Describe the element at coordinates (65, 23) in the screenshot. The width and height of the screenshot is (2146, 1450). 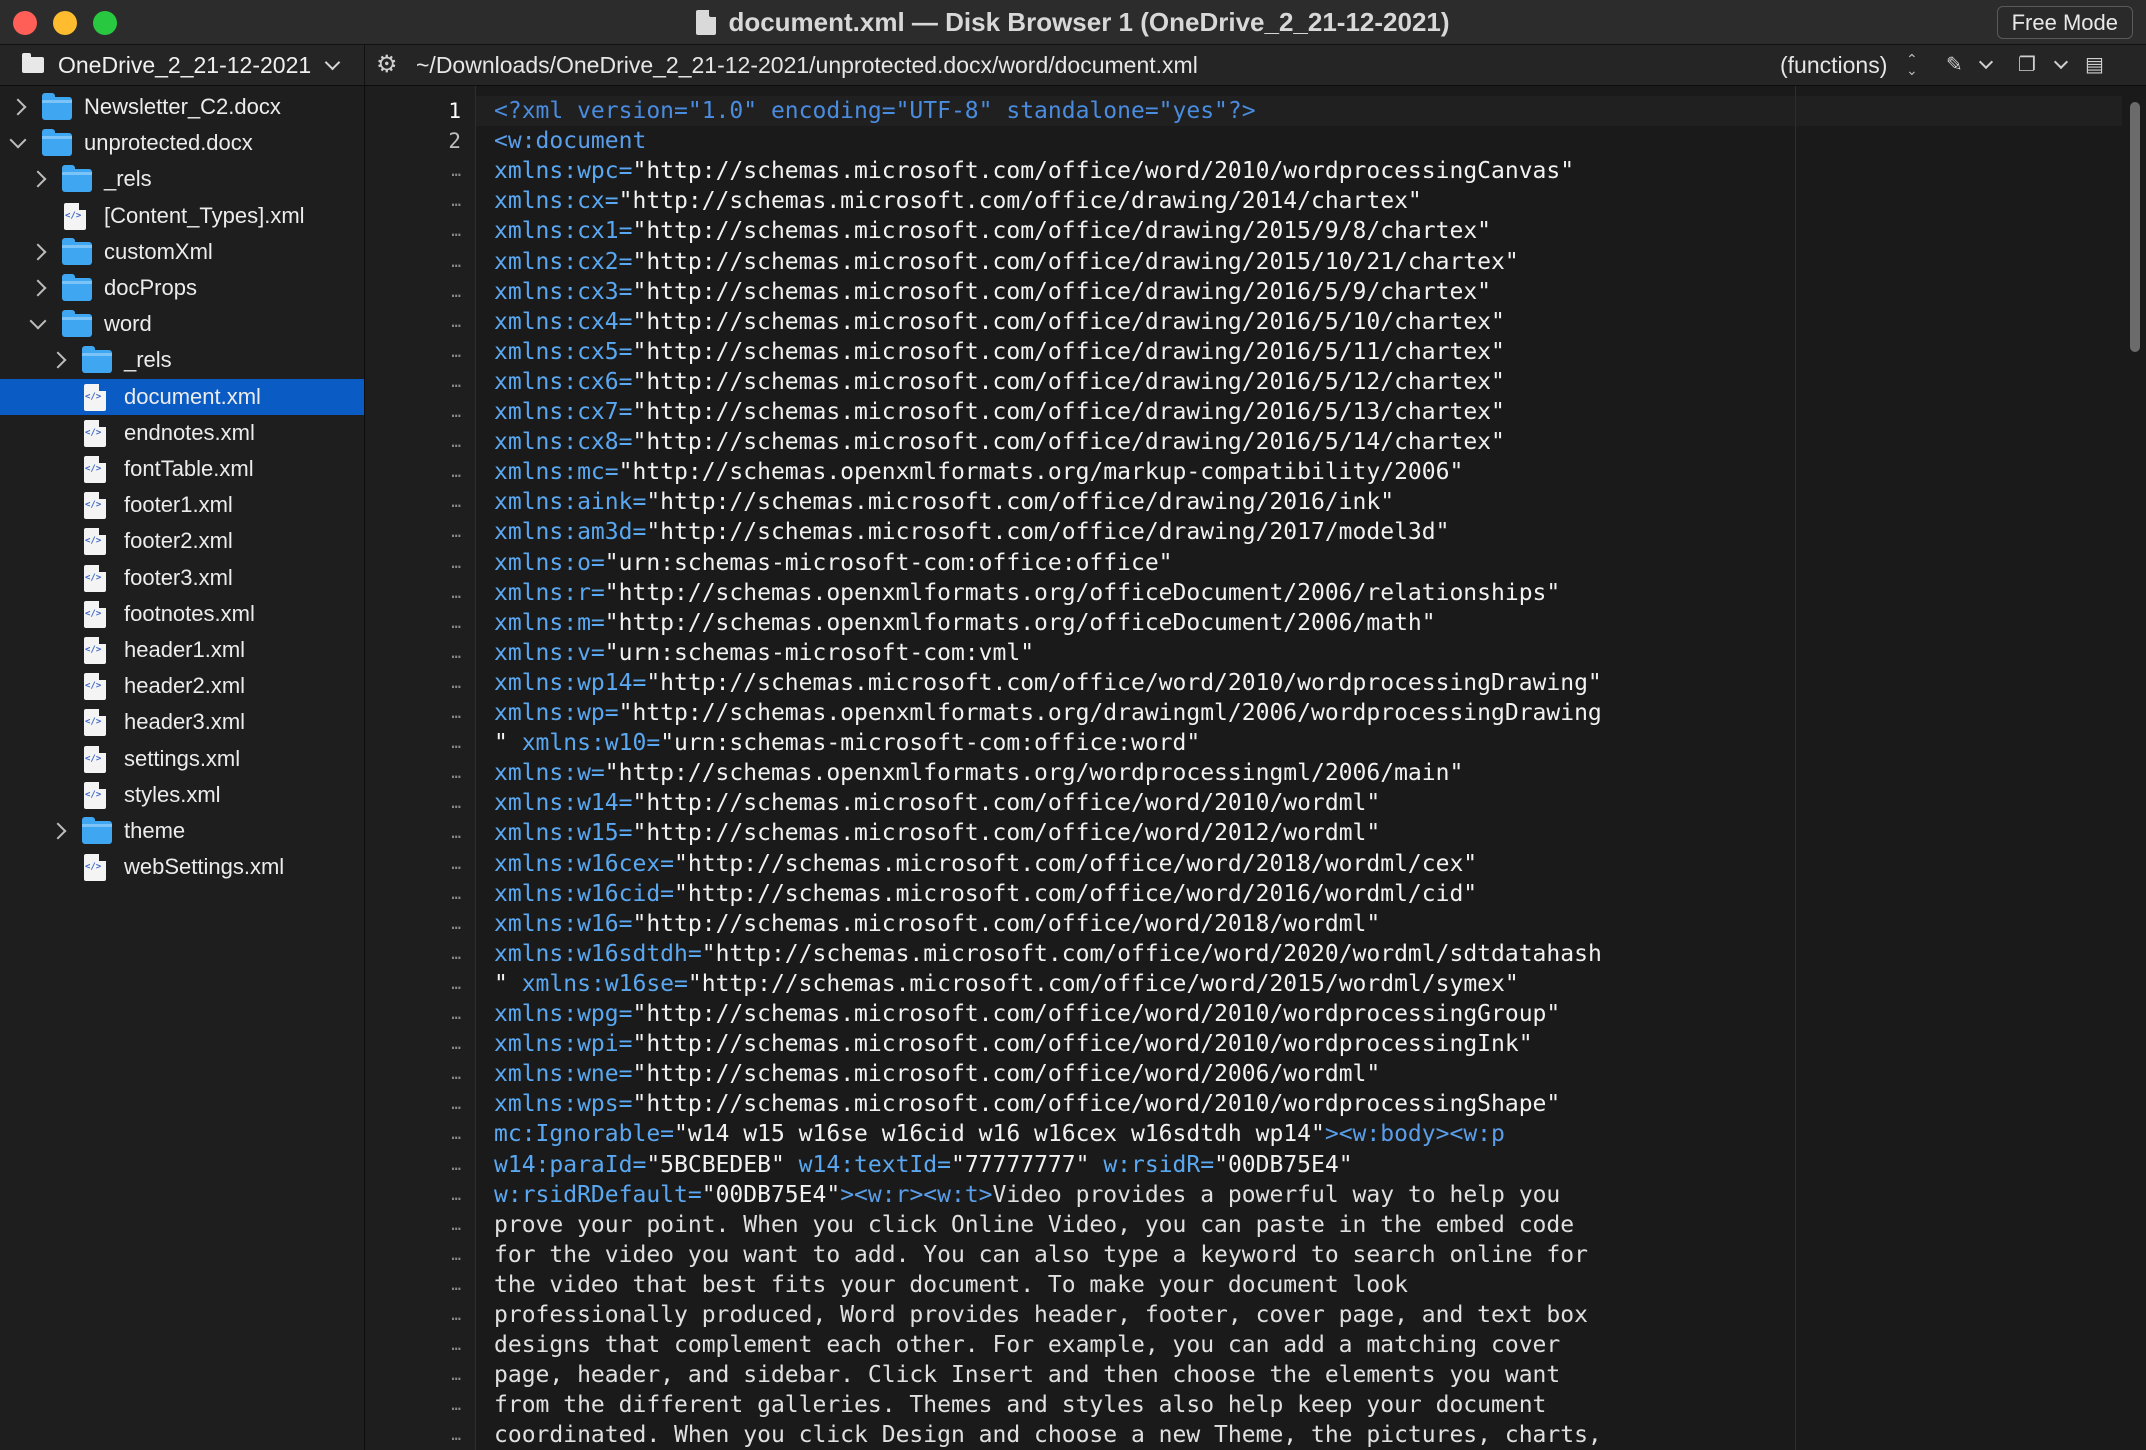
I see `minimize-window-button` at that location.